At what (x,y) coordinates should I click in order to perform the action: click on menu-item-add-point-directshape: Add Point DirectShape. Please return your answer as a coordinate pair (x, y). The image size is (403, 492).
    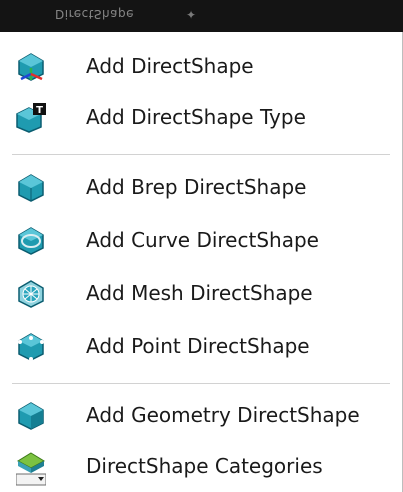
    Looking at the image, I should click on (201, 346).